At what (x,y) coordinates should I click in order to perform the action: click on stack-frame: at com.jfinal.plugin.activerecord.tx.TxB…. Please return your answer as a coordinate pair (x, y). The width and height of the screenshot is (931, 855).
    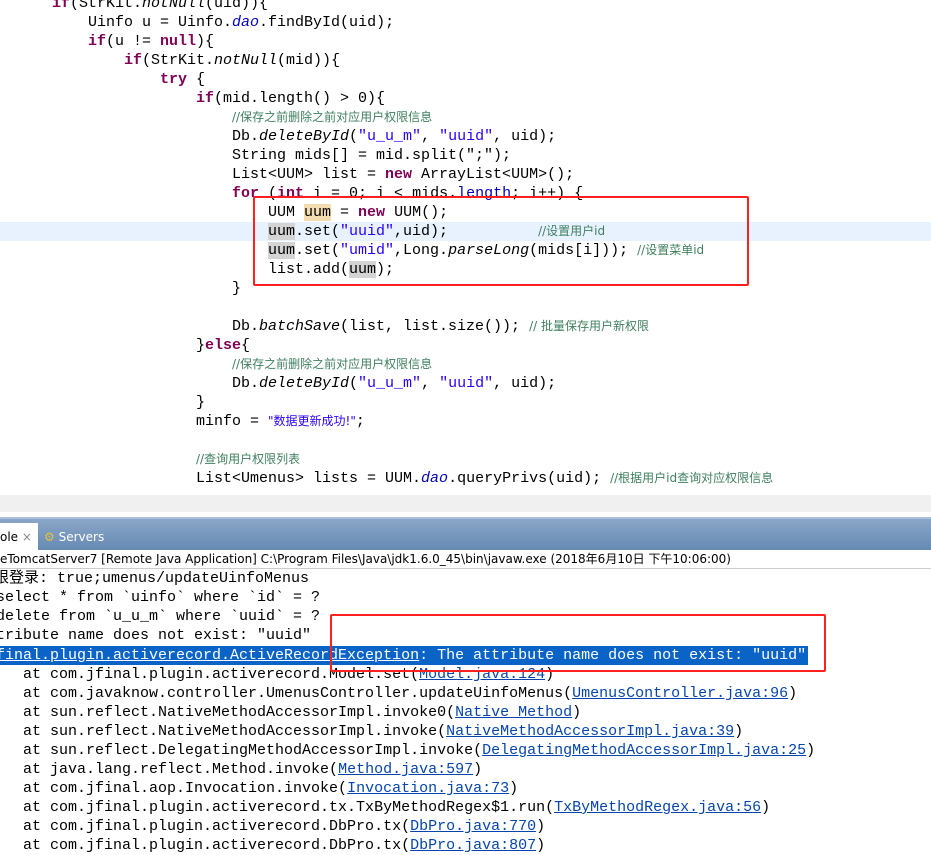
    Looking at the image, I should click on (277, 807).